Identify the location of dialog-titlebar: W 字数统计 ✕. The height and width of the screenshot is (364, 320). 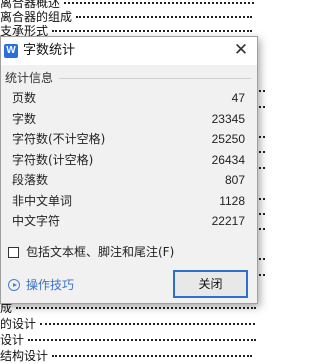
(129, 51).